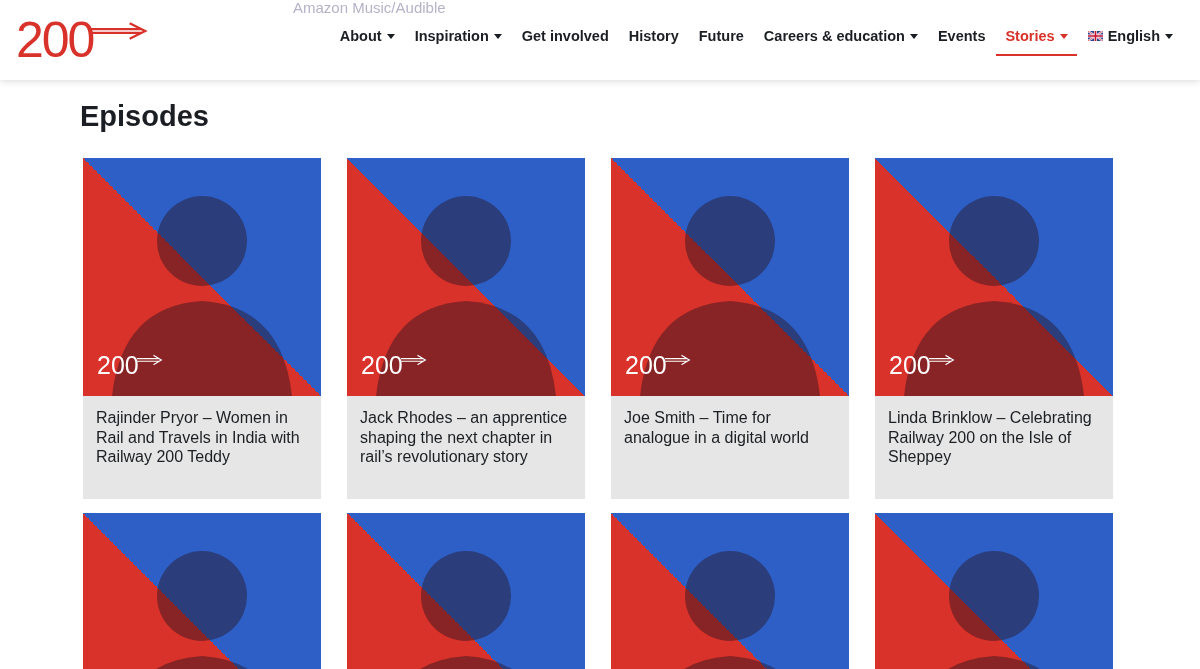 Image resolution: width=1200 pixels, height=669 pixels. I want to click on nav-link: Events, so click(961, 37).